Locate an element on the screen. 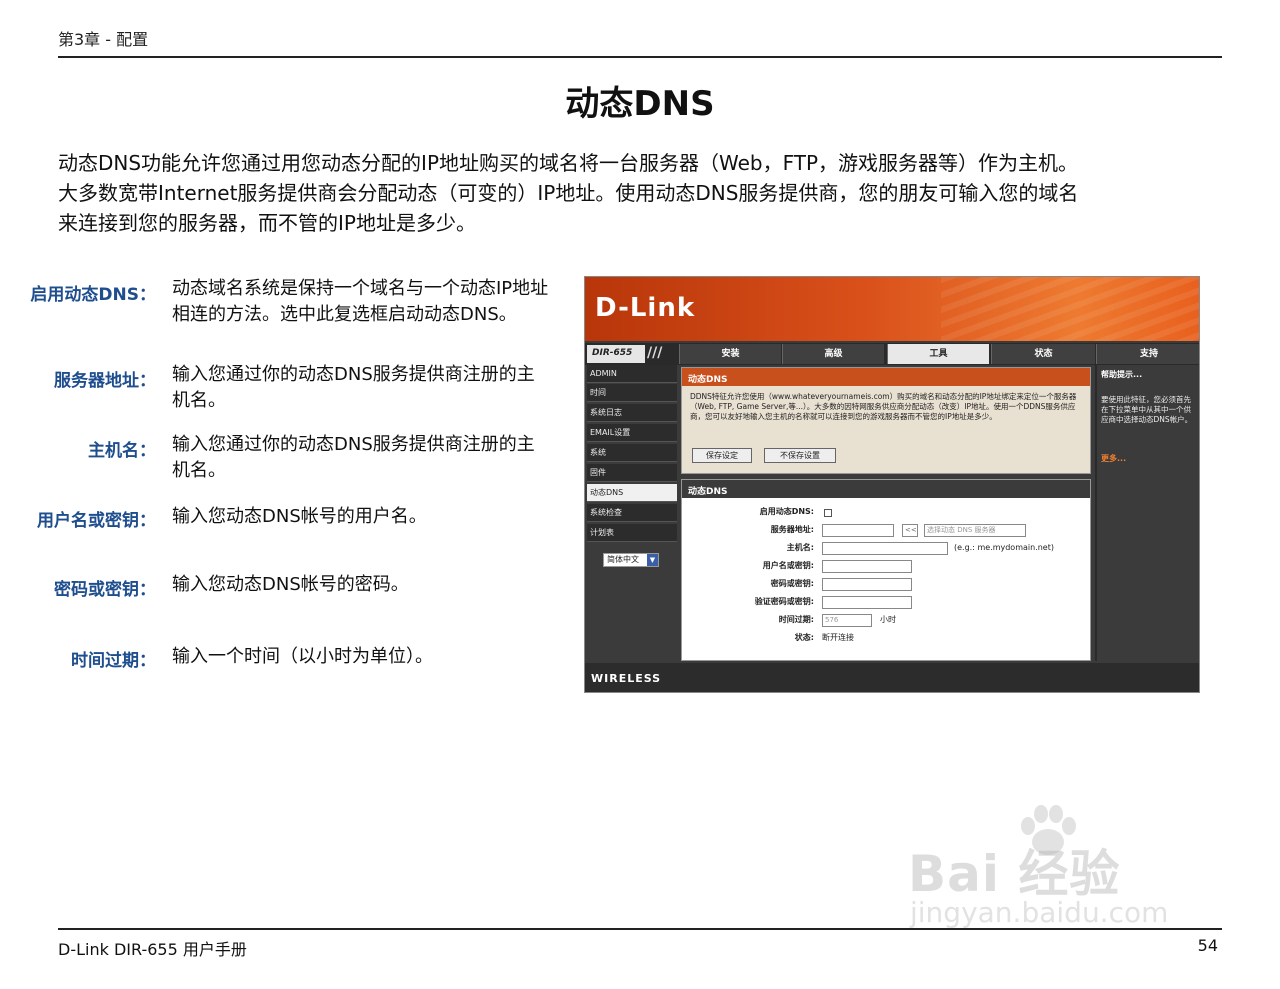 The height and width of the screenshot is (989, 1280). host-name-input is located at coordinates (885, 548).